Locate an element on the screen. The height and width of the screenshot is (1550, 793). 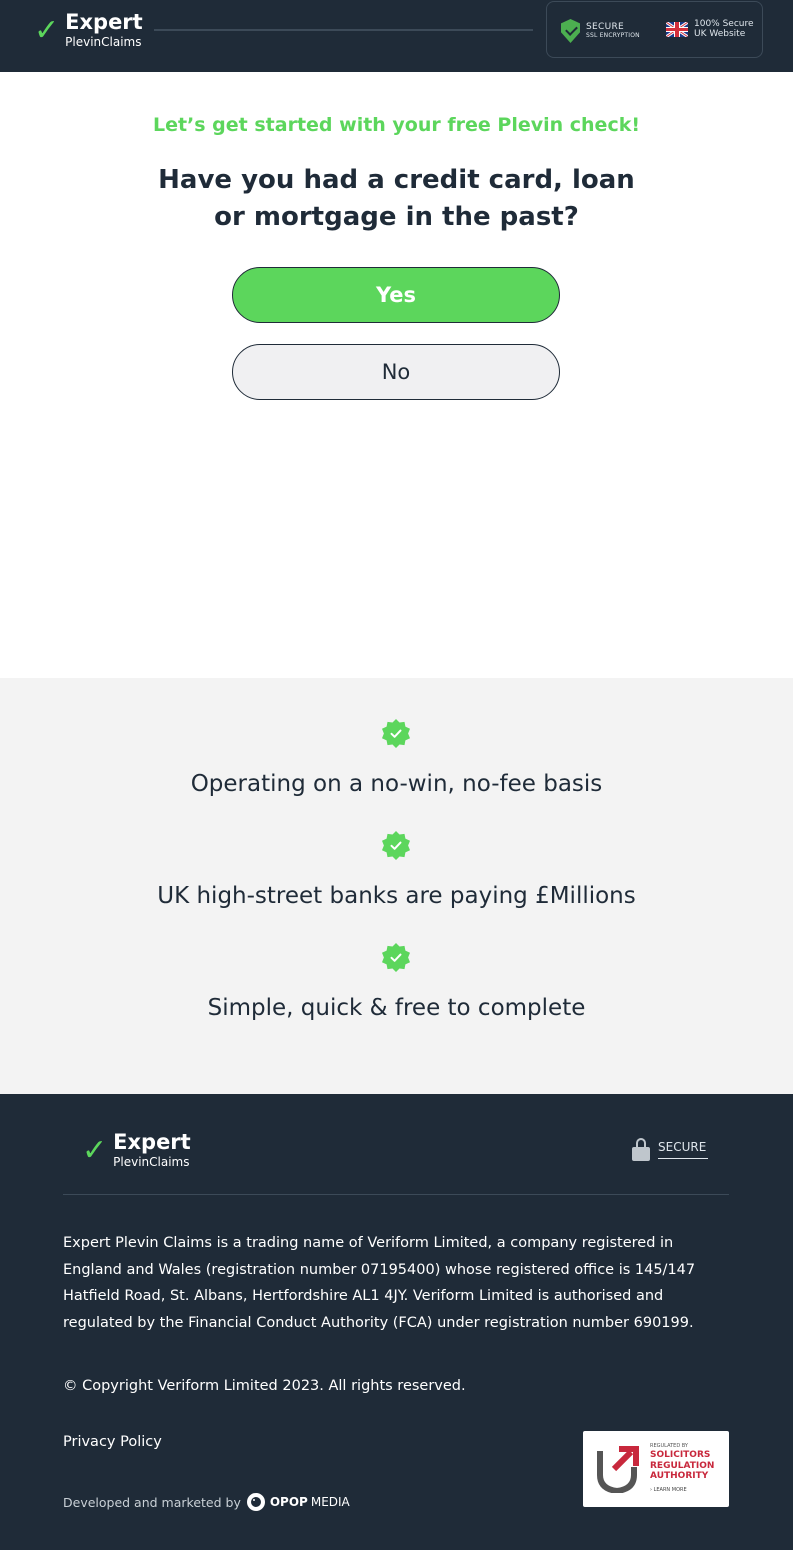
uk-badge-line1: 100% Secure is located at coordinates (724, 24).